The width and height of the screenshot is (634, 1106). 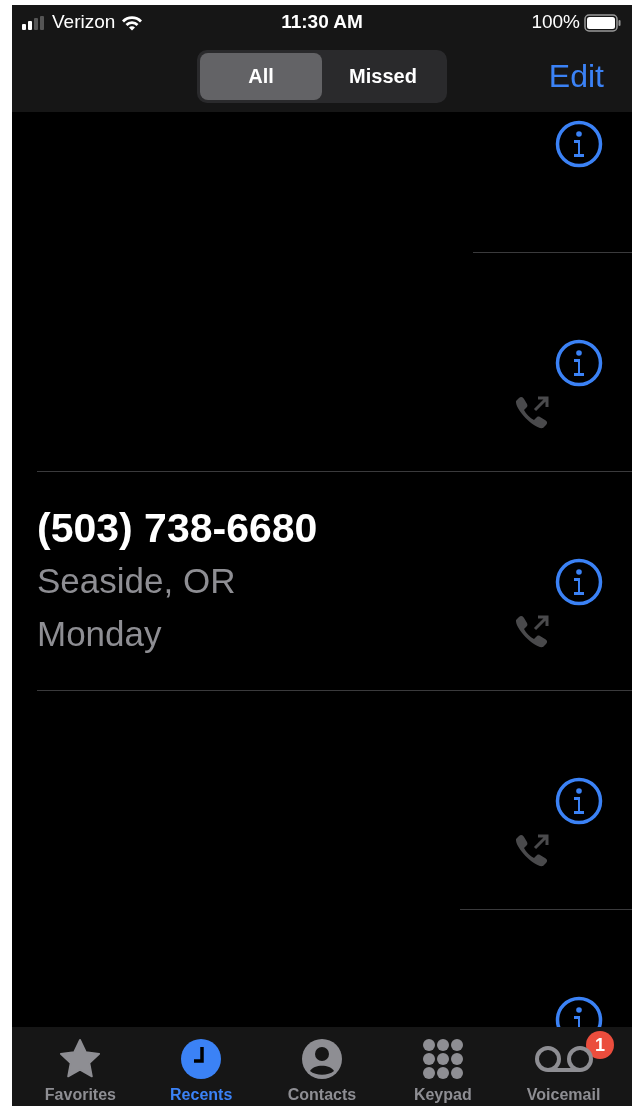 I want to click on tab-bar-item: Recents, so click(x=201, y=1068).